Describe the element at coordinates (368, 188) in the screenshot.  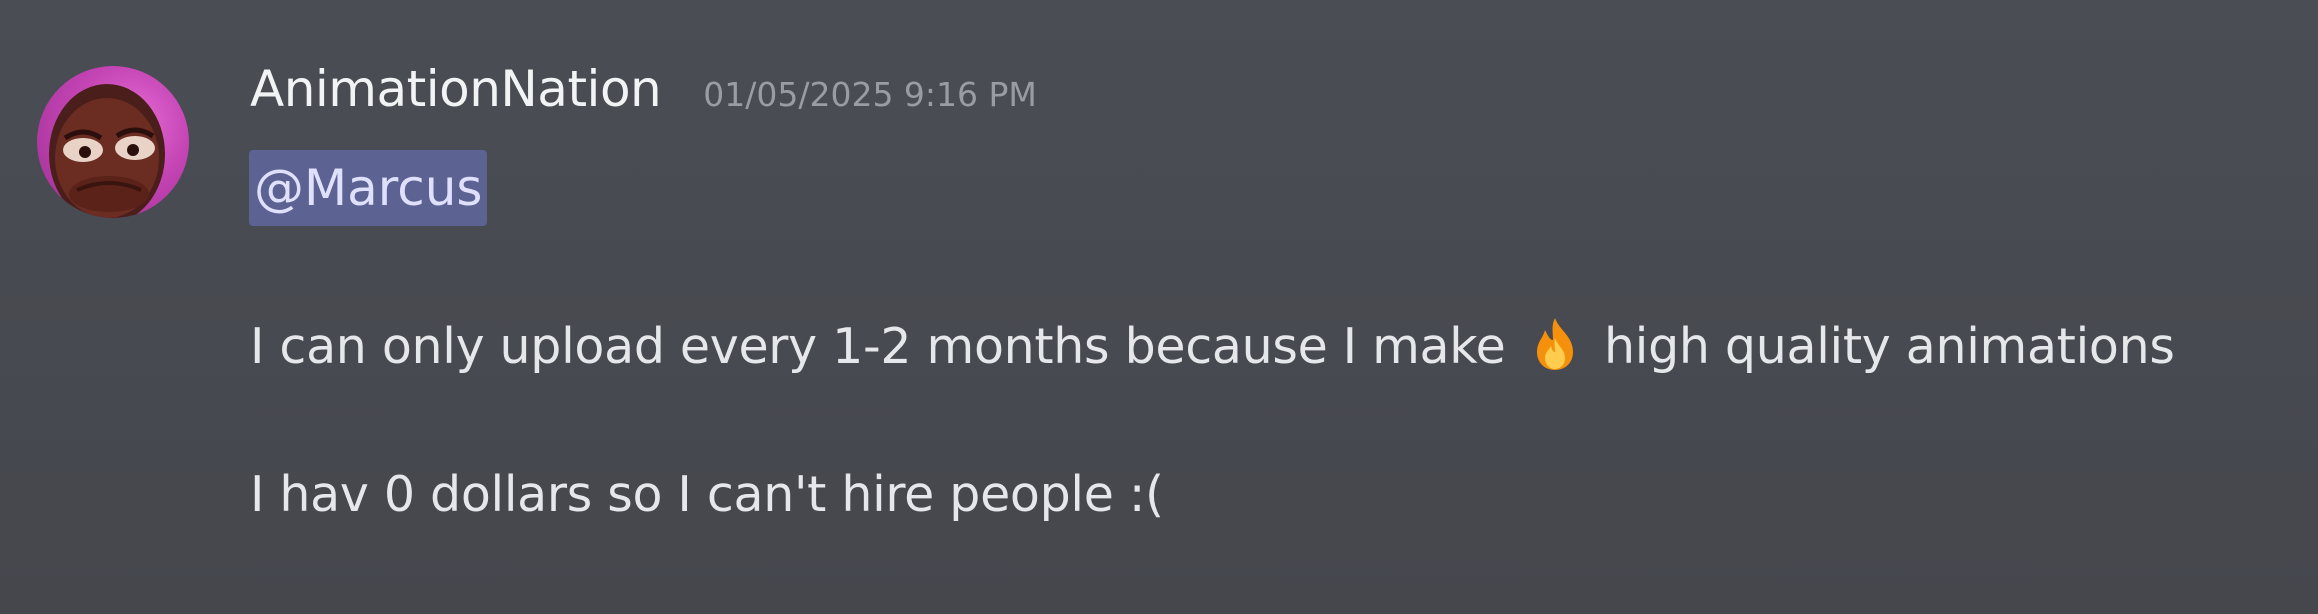
I see `user-mention: @Marcus` at that location.